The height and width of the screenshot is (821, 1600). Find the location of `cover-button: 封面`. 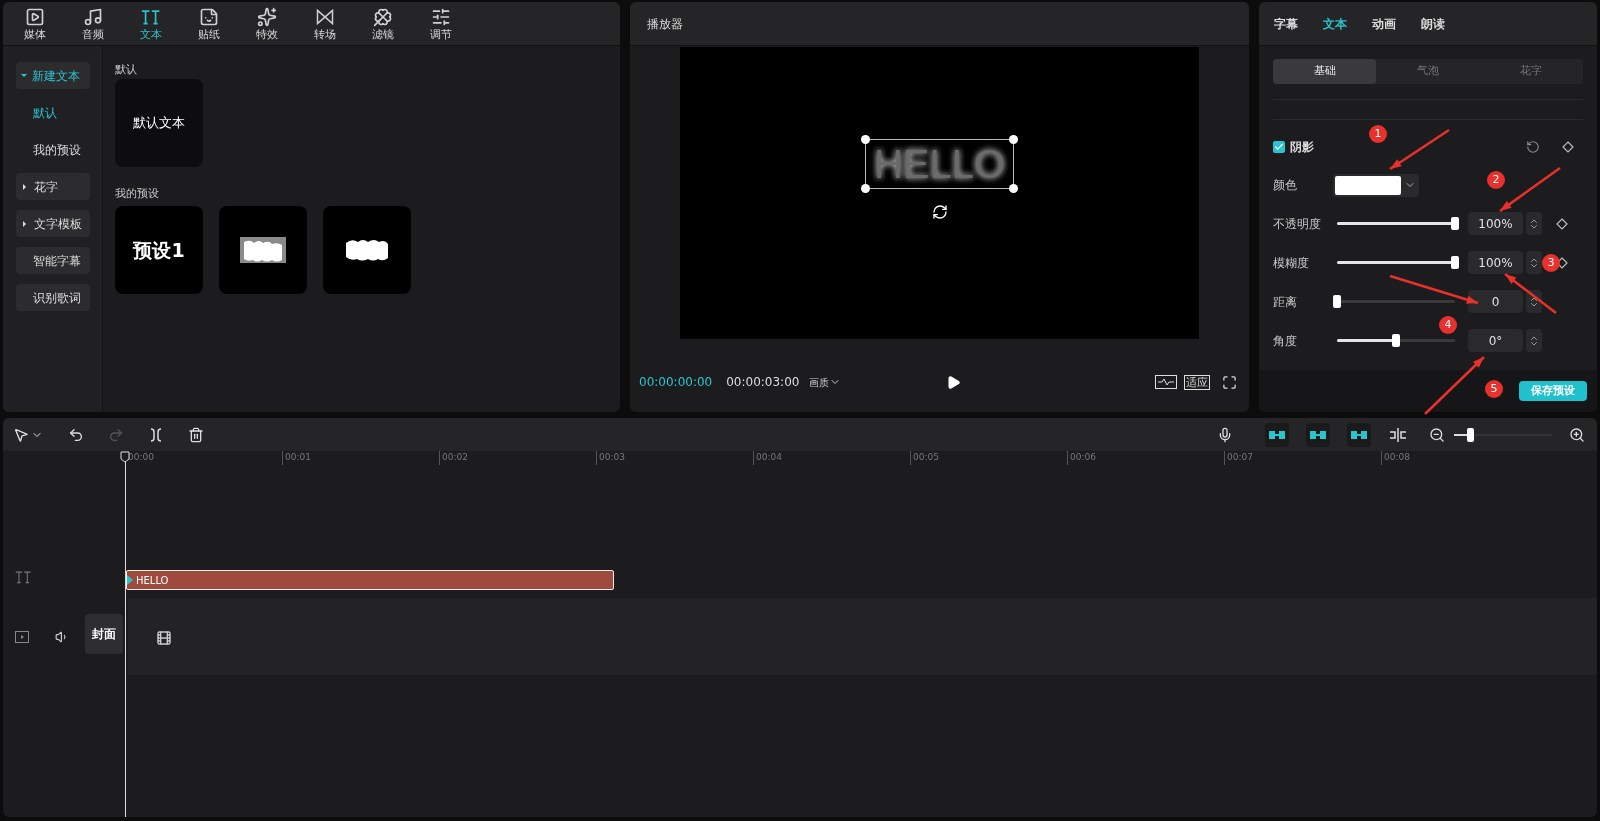

cover-button: 封面 is located at coordinates (104, 634).